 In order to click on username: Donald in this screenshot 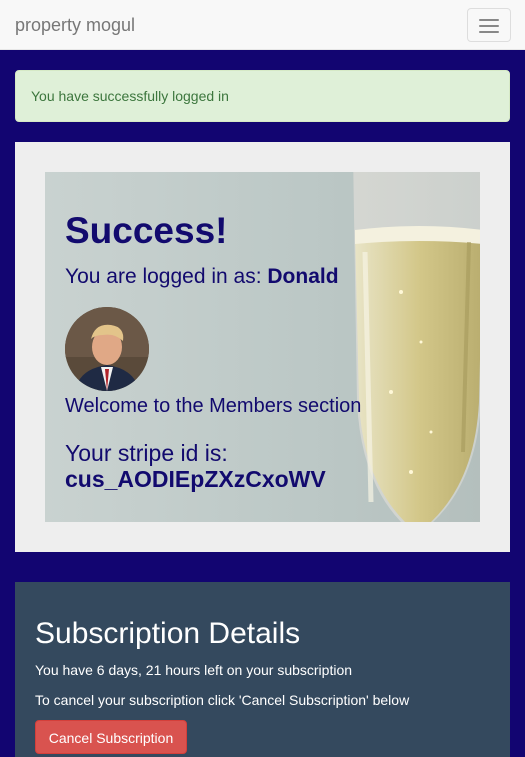, I will do `click(303, 276)`.